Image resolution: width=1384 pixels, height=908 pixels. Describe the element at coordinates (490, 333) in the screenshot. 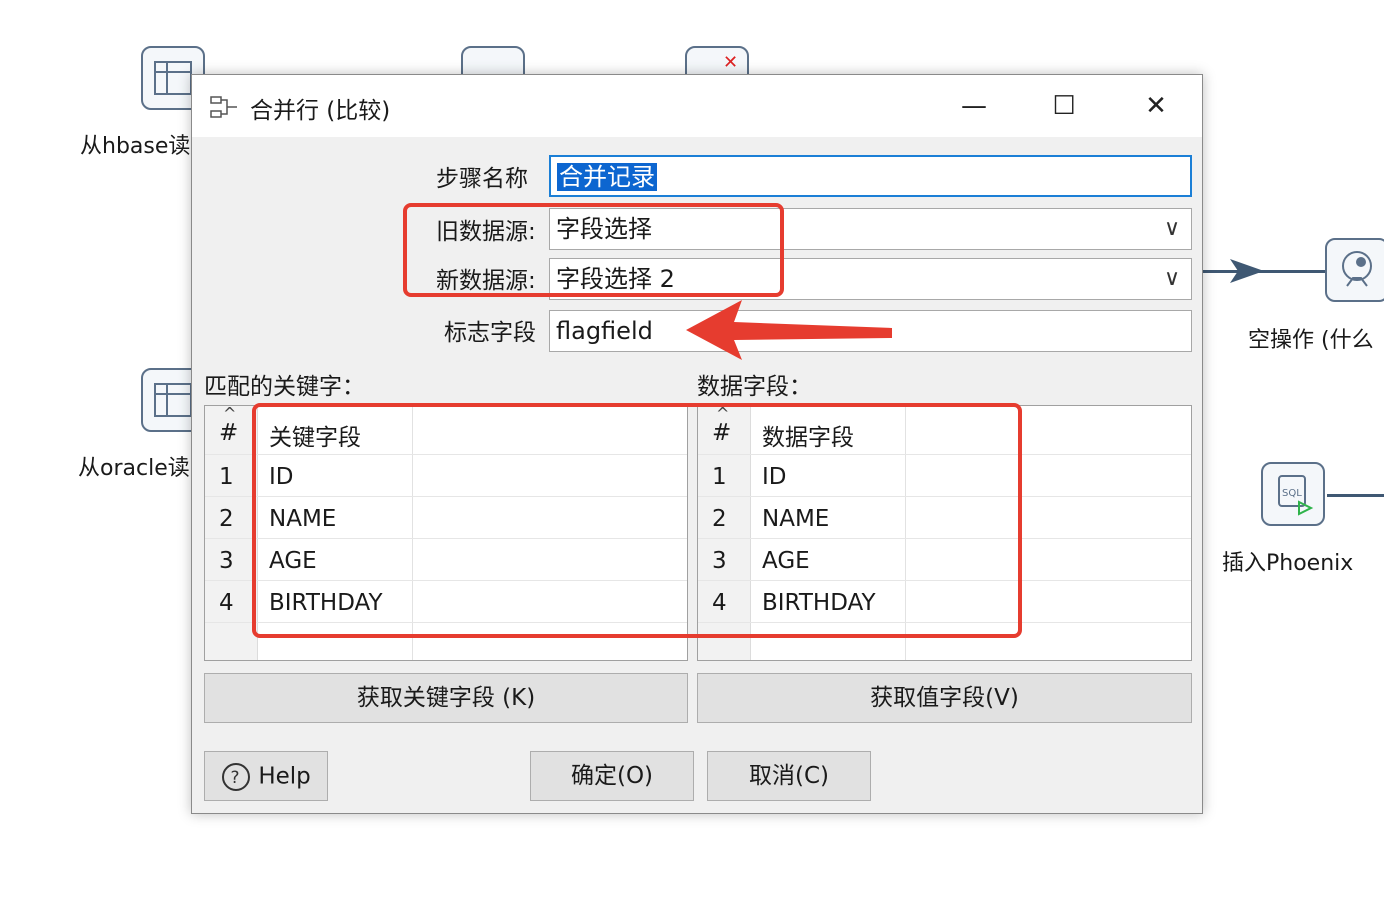

I see `flag-field-label: 标志字段` at that location.